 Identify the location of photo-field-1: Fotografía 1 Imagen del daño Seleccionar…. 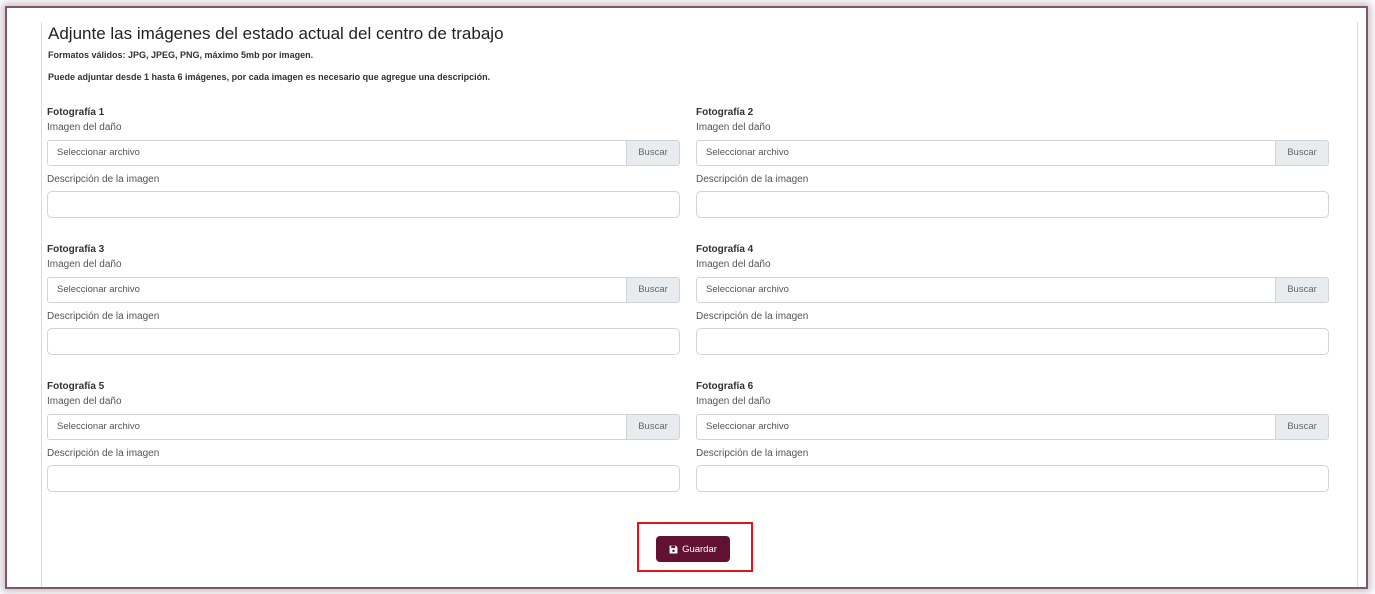
(363, 162).